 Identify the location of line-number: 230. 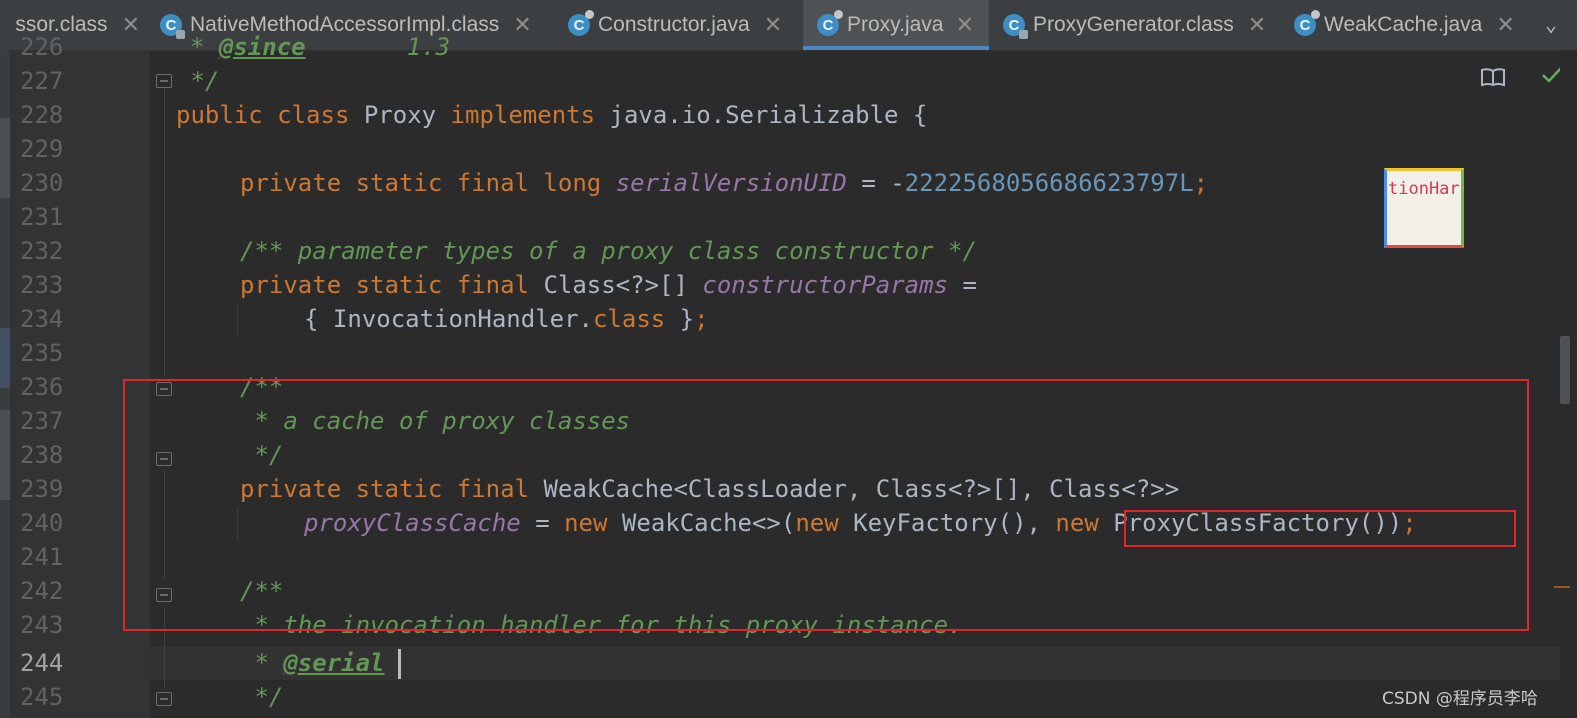
(42, 183).